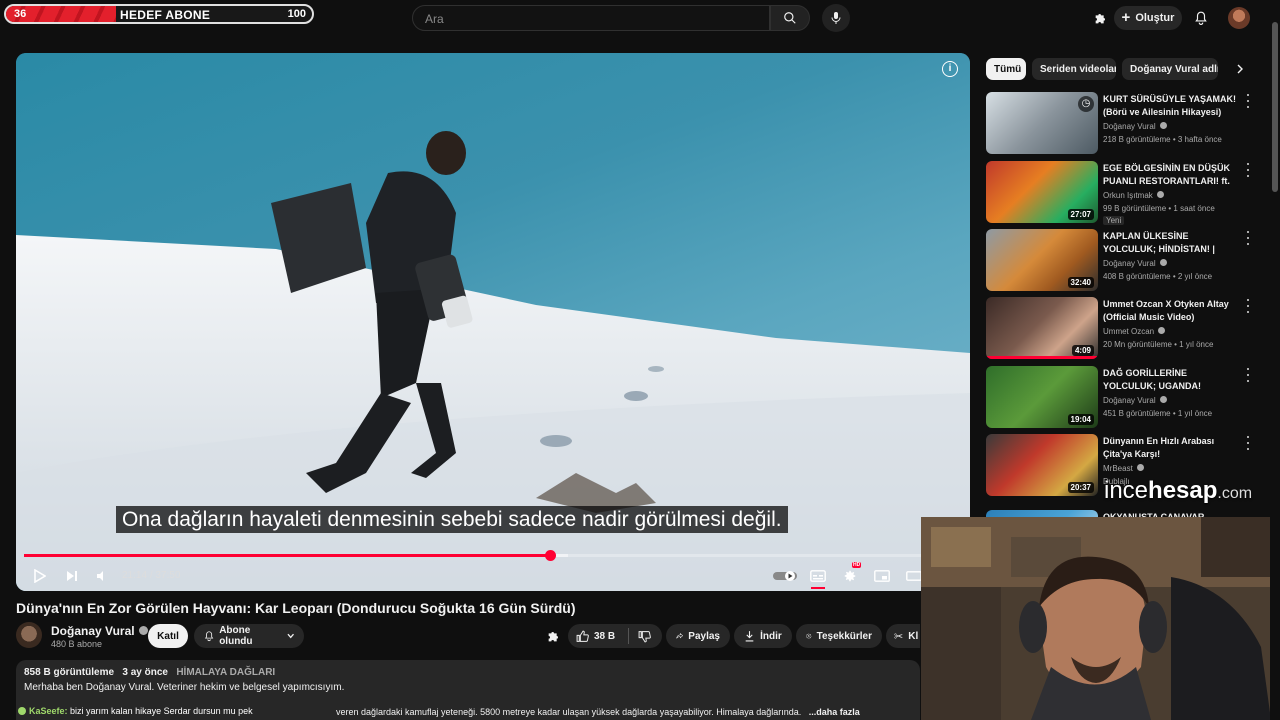 This screenshot has height=720, width=1280. I want to click on share-button: Paylaş, so click(698, 636).